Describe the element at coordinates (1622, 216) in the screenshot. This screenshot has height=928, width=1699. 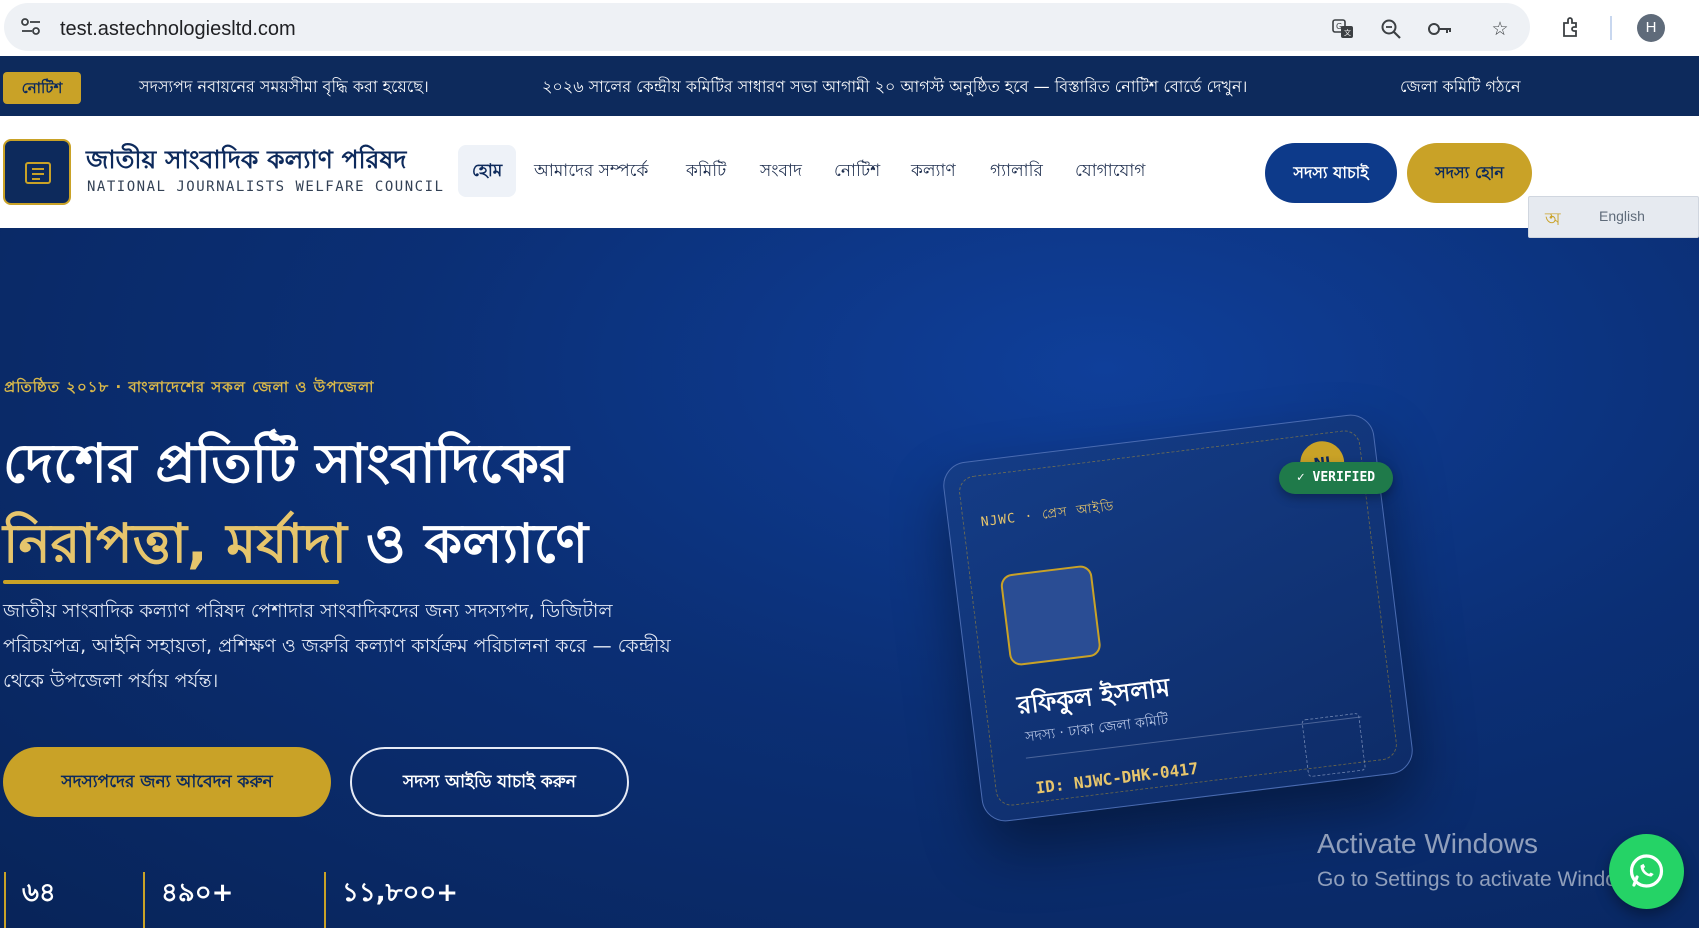
I see `english-language-option: English` at that location.